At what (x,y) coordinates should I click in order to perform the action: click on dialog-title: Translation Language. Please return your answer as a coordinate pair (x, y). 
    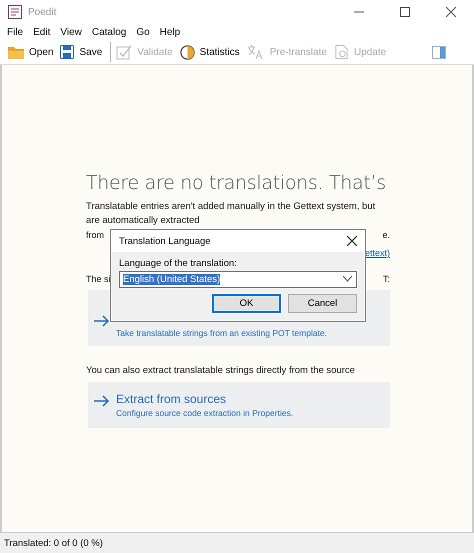
    Looking at the image, I should click on (165, 241).